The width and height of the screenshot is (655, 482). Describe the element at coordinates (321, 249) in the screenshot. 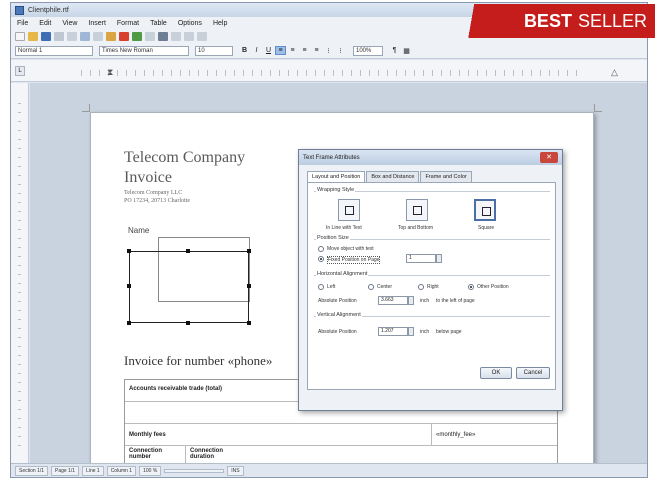

I see `move-with-text-radio` at that location.